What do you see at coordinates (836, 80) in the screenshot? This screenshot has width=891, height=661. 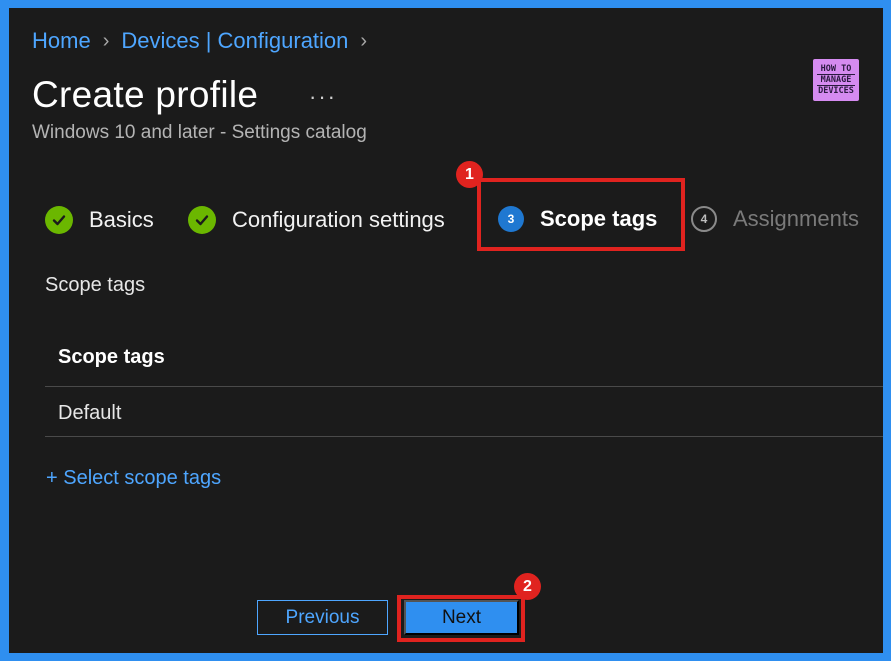 I see `how-to-manage-devices-logo: HOW TO MANAGE DEVICES` at bounding box center [836, 80].